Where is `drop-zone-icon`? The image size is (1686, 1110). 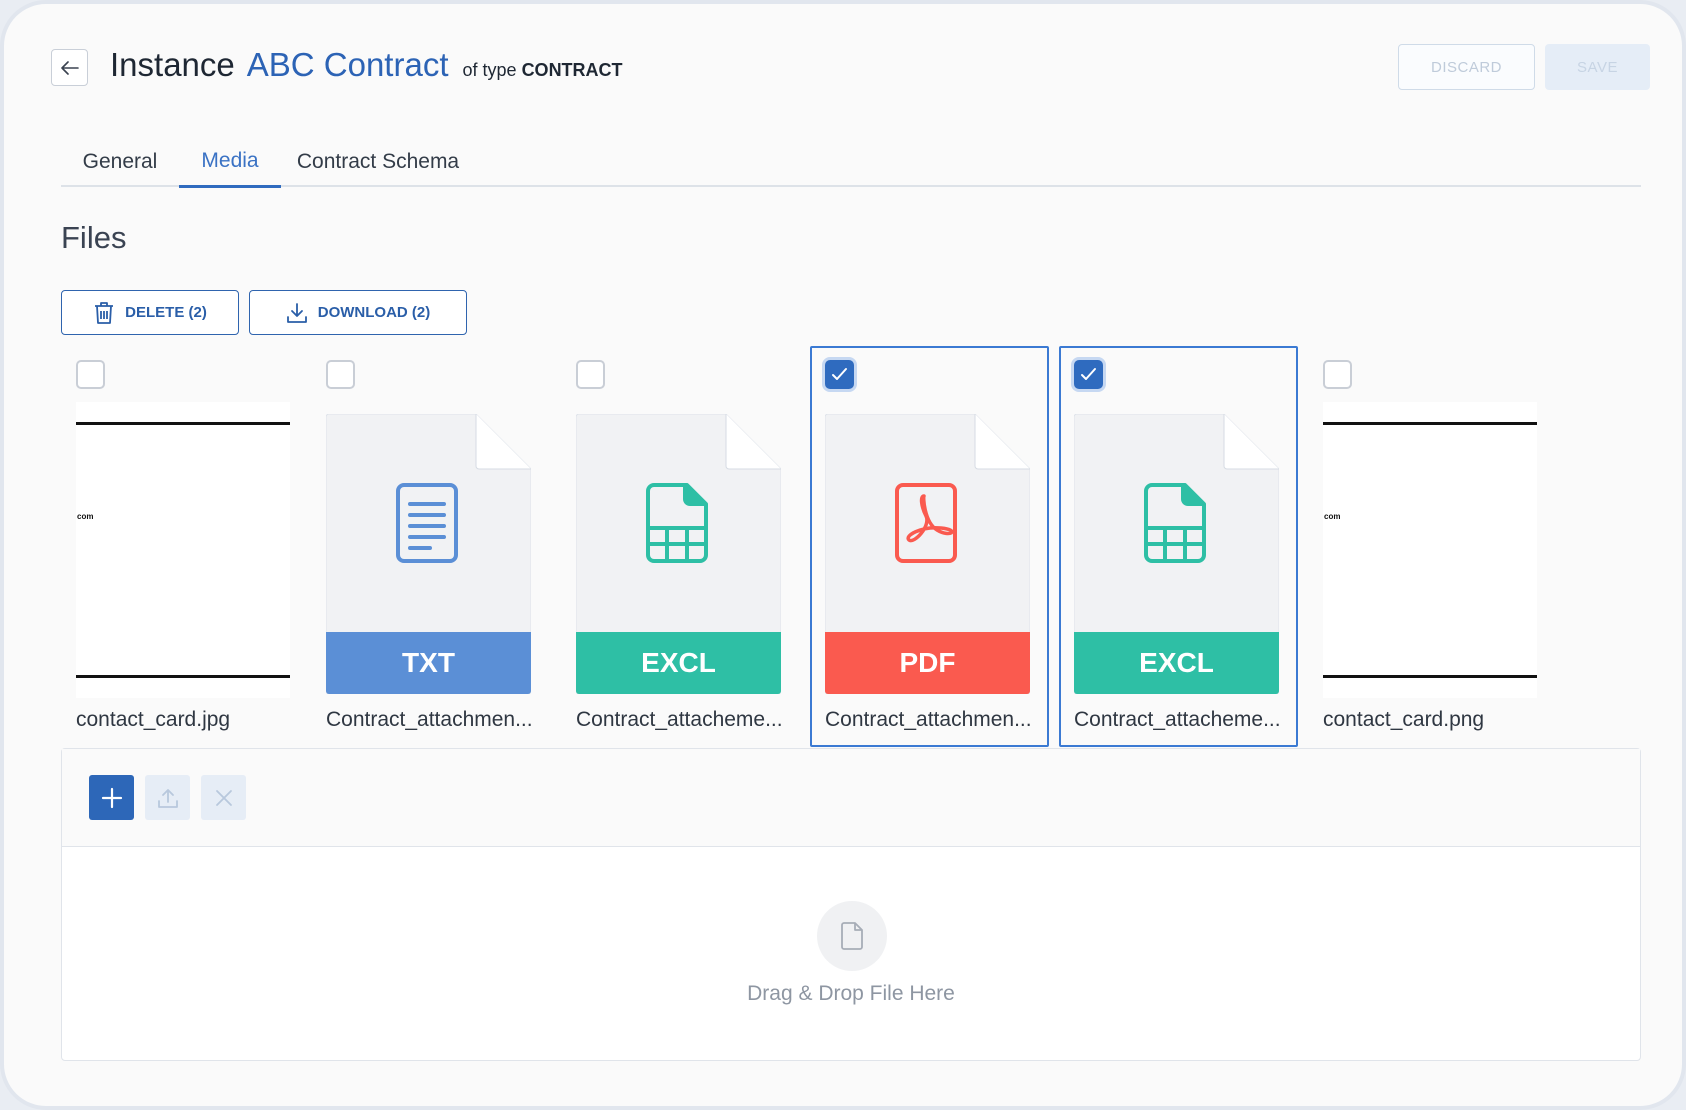 drop-zone-icon is located at coordinates (852, 936).